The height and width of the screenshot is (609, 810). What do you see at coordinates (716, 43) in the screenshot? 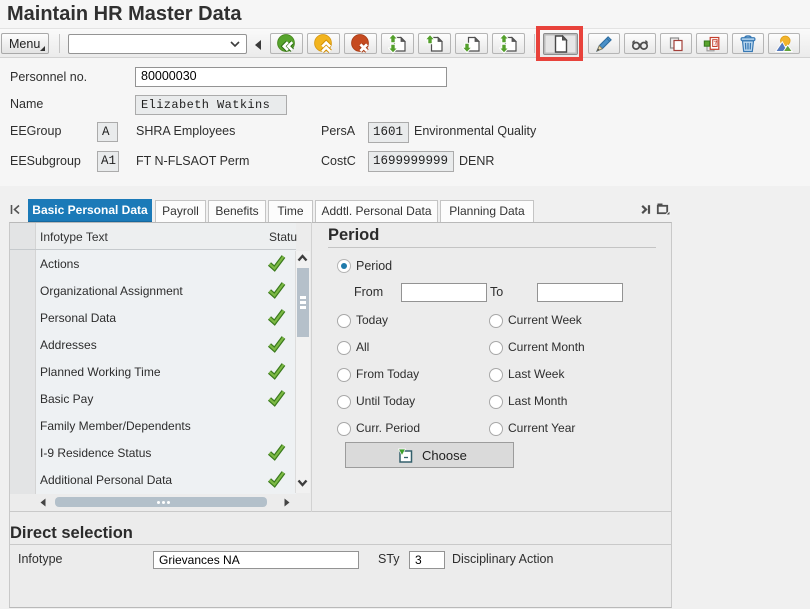
I see `svg-text: 7` at bounding box center [716, 43].